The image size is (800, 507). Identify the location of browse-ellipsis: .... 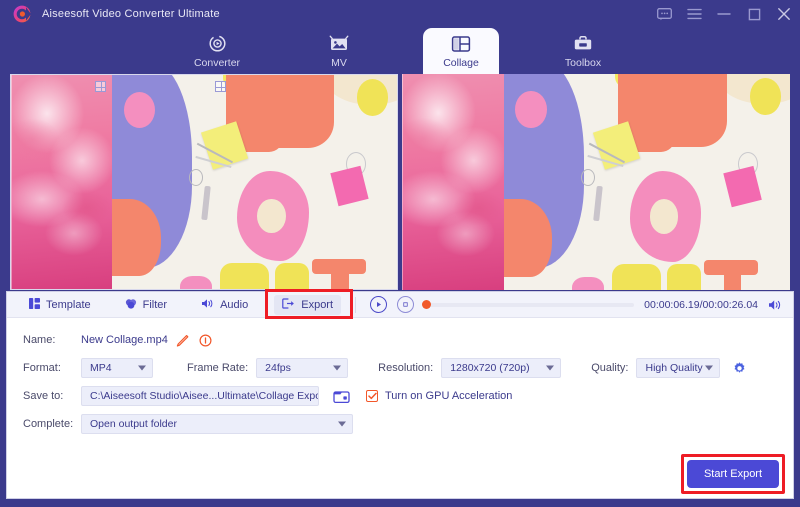
(304, 396).